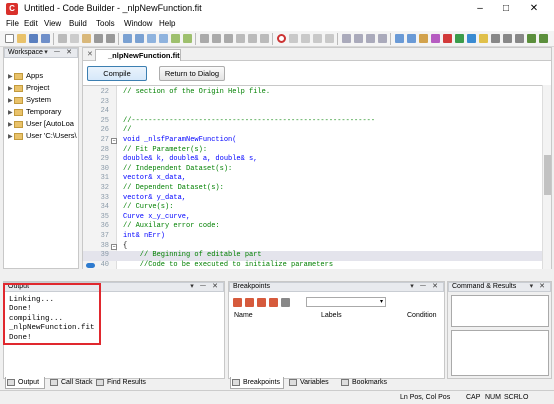 This screenshot has height=404, width=554. Describe the element at coordinates (411, 38) in the screenshot. I see `output-icon` at that location.